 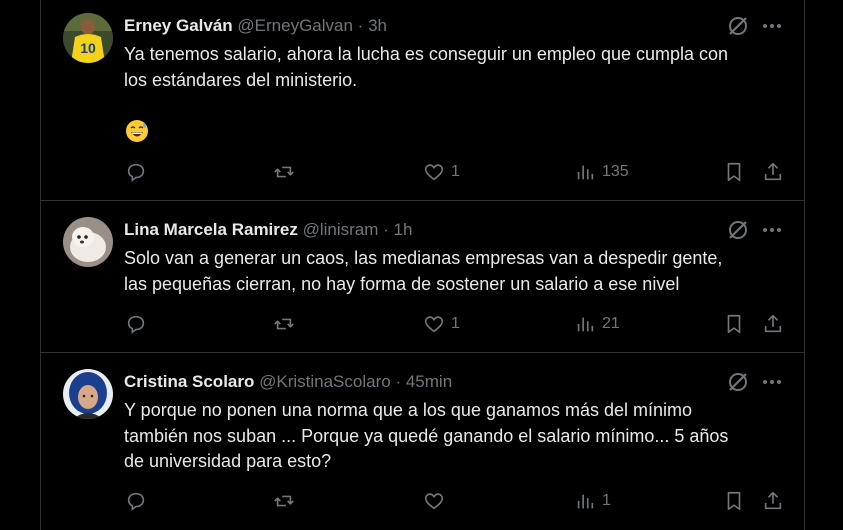 I want to click on views-button: 1, so click(x=592, y=501).